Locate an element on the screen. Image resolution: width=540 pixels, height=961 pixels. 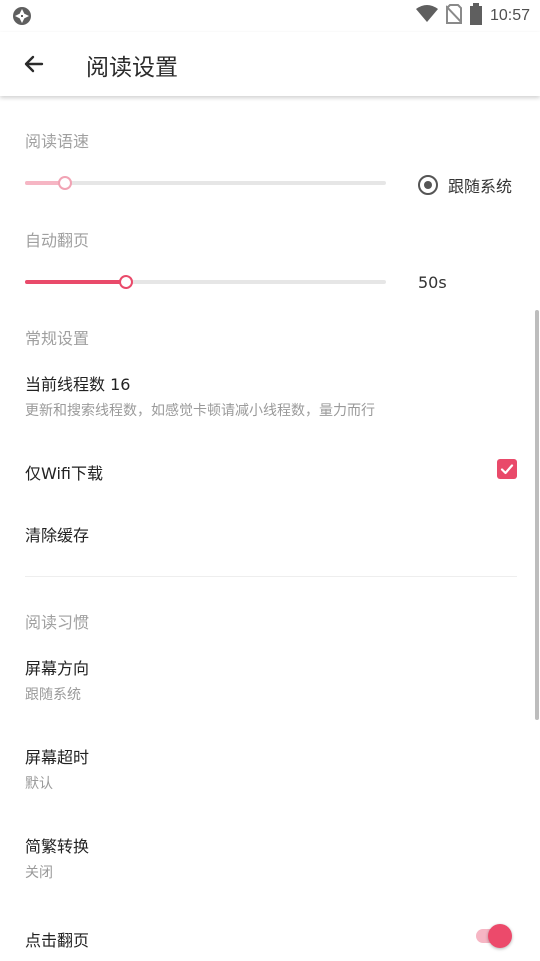
slider-fill is located at coordinates (76, 282).